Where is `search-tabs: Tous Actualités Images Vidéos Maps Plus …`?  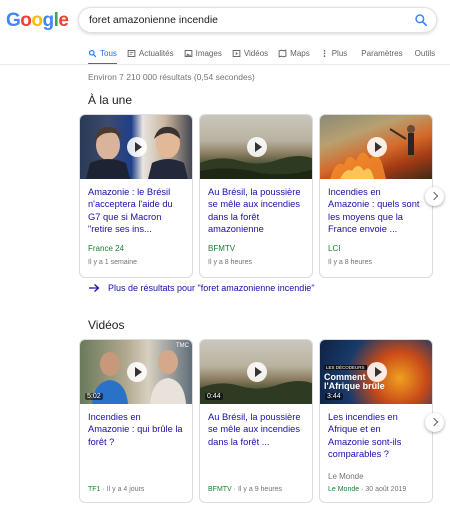 search-tabs: Tous Actualités Images Vidéos Maps Plus … is located at coordinates (266, 55).